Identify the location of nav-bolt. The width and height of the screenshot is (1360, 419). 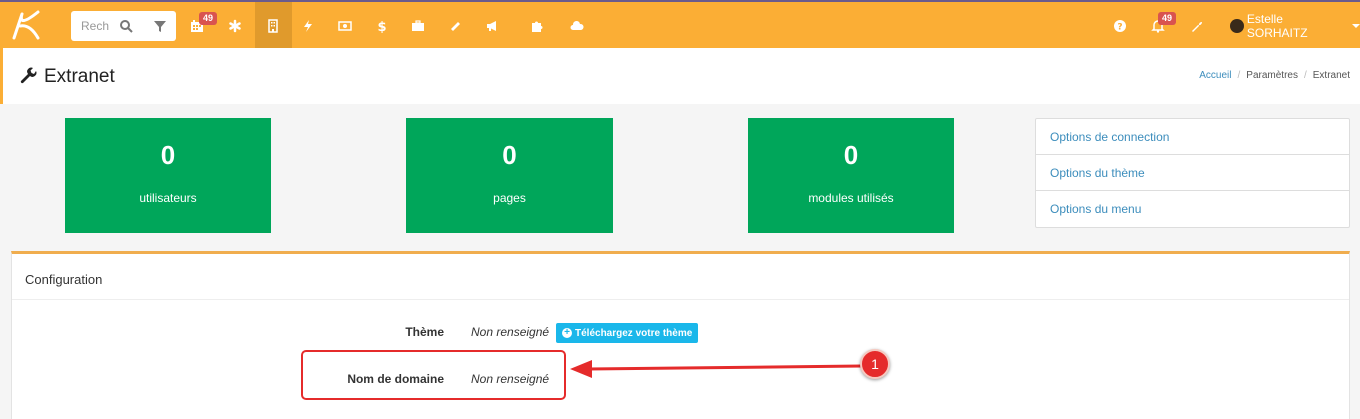
(308, 26).